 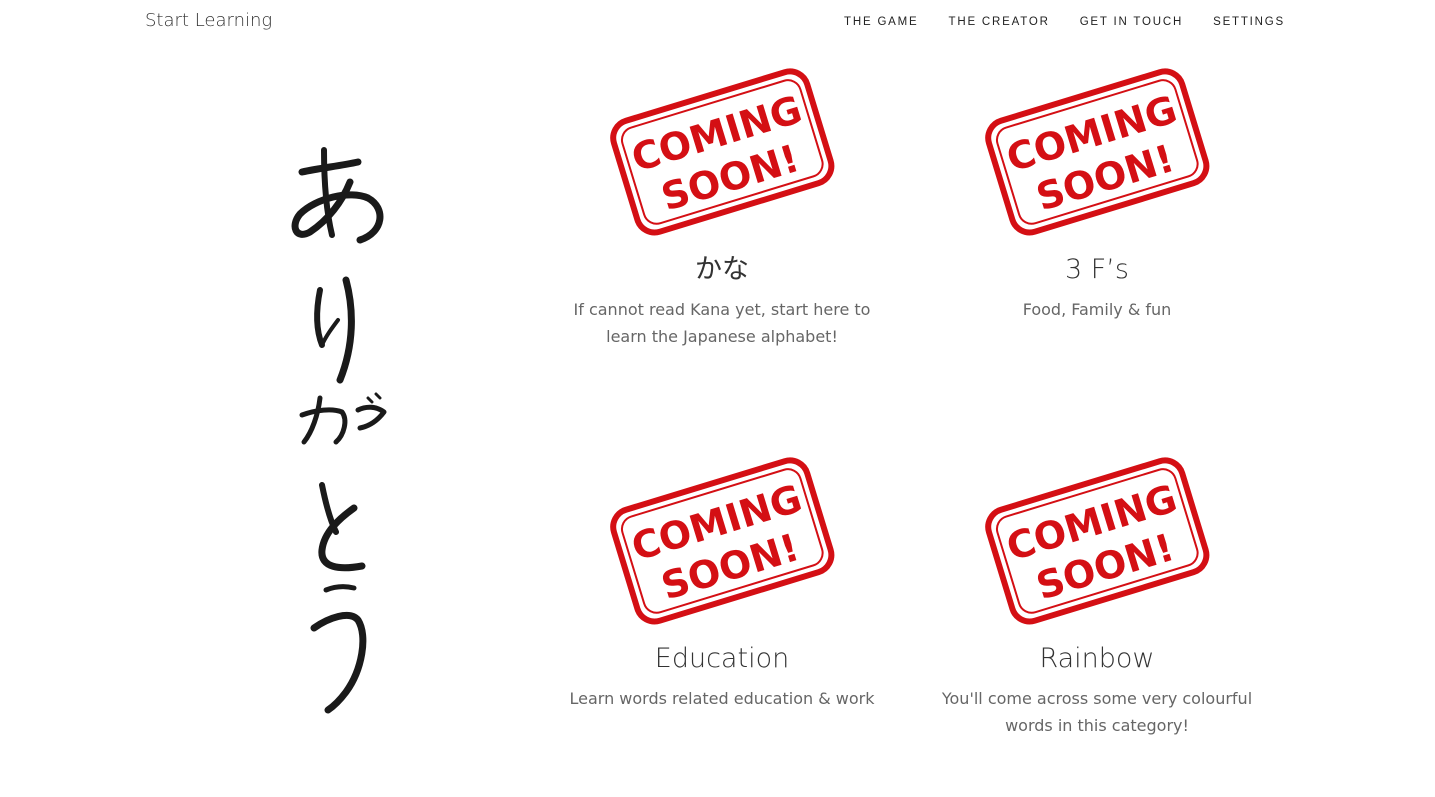 What do you see at coordinates (208, 20) in the screenshot?
I see `brand-link: Start Learning` at bounding box center [208, 20].